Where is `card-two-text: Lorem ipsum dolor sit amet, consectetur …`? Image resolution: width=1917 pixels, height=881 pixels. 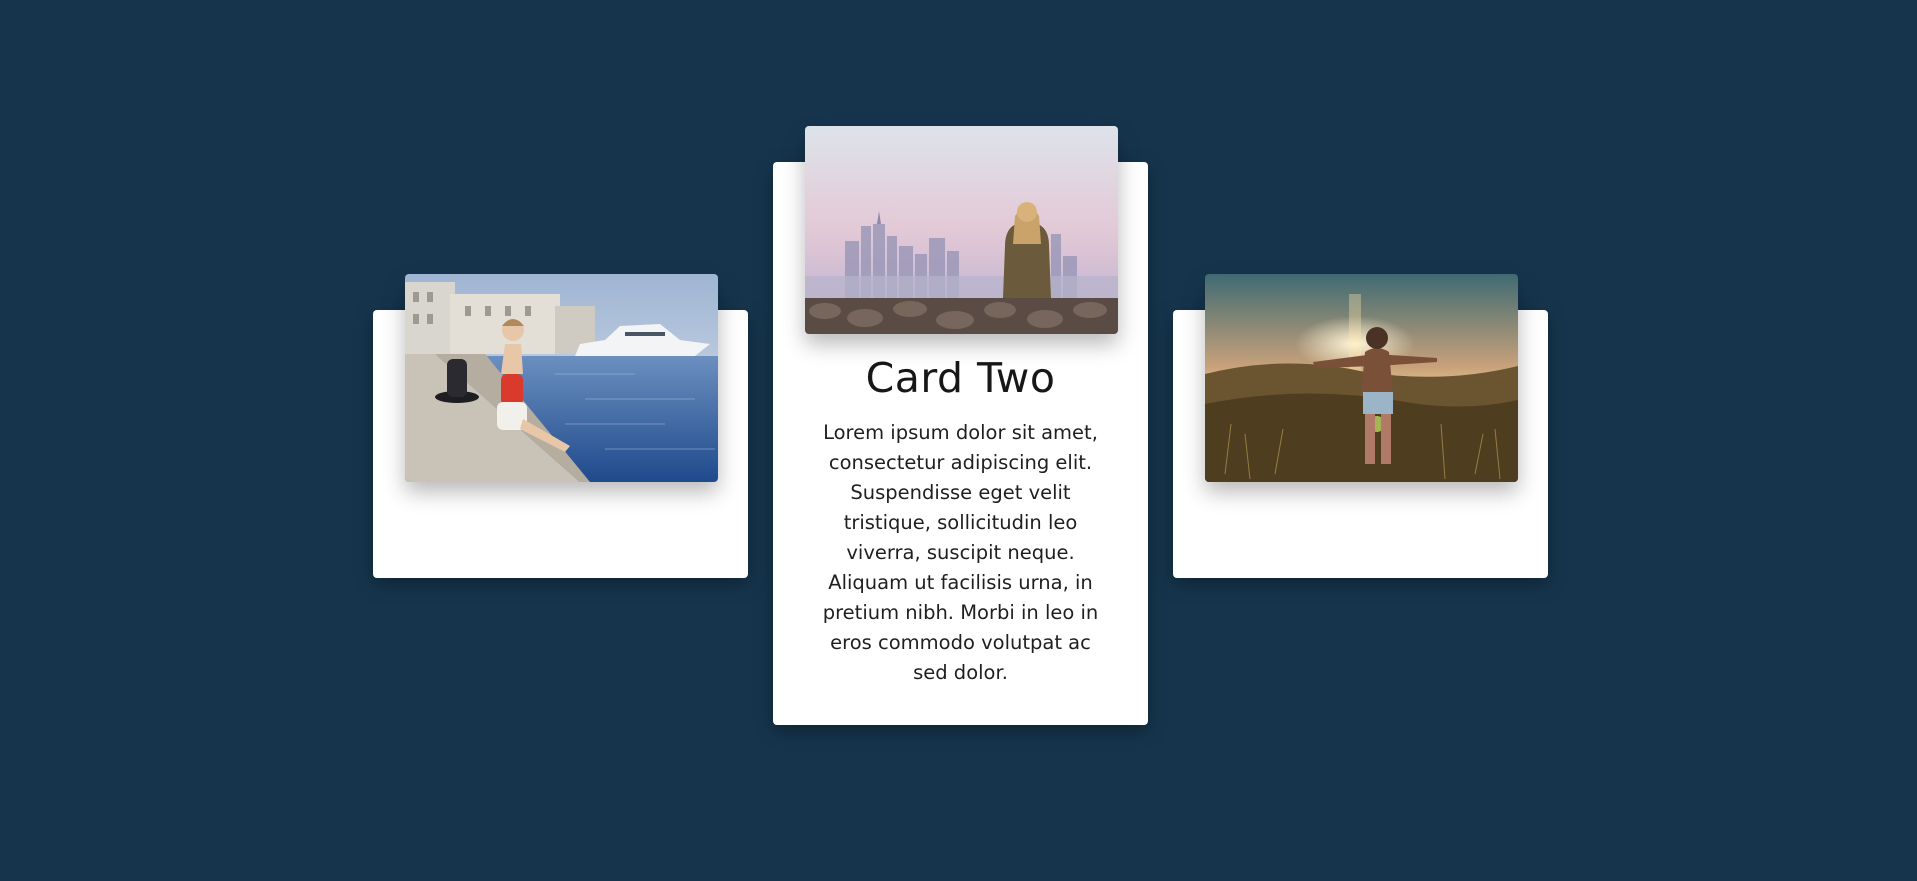
card-two-text: Lorem ipsum dolor sit amet, consectetur … is located at coordinates (960, 552).